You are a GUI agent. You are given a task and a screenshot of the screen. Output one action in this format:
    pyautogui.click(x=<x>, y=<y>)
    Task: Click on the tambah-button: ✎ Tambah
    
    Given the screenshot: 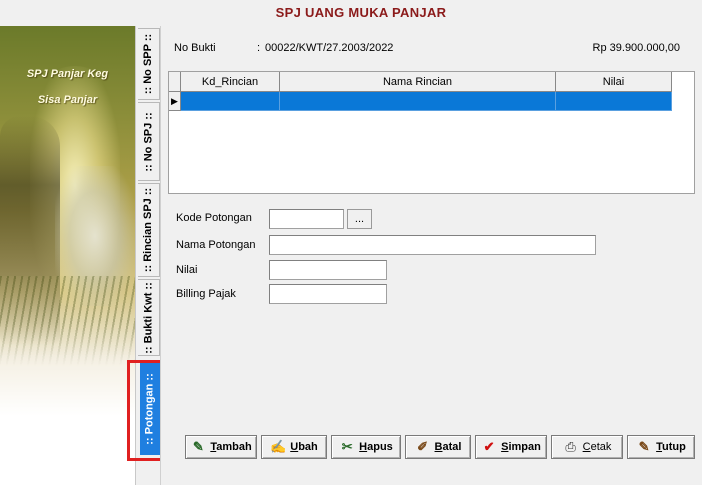 What is the action you would take?
    pyautogui.click(x=221, y=447)
    